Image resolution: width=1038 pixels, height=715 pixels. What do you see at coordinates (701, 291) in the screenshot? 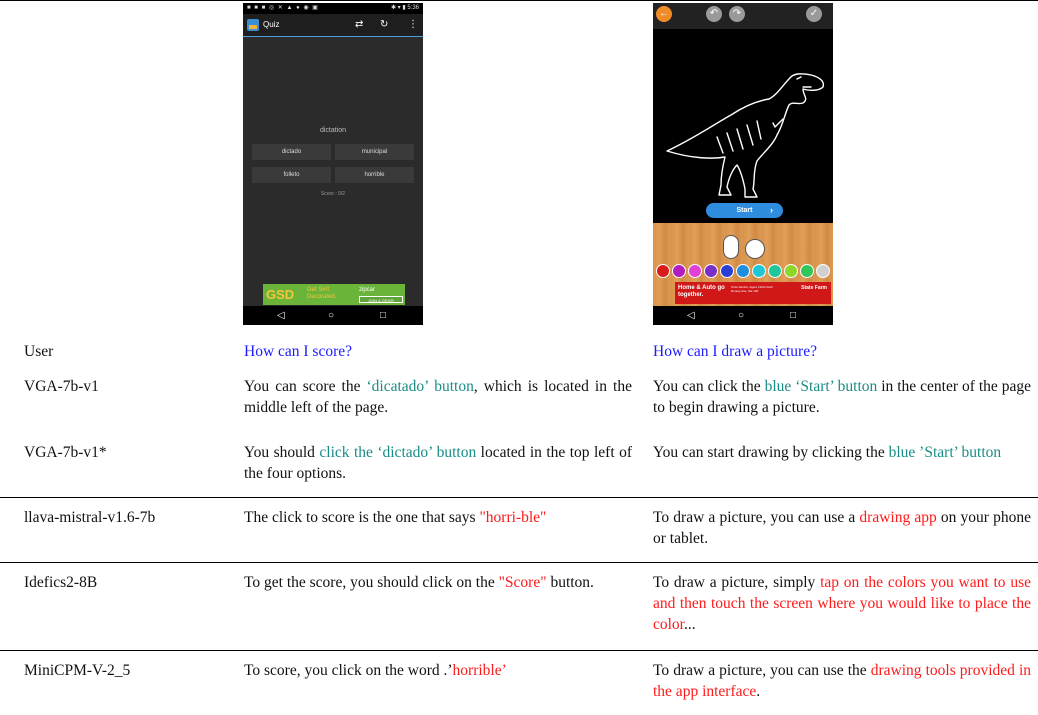
I see `ad-headline: Home & Auto go together.` at bounding box center [701, 291].